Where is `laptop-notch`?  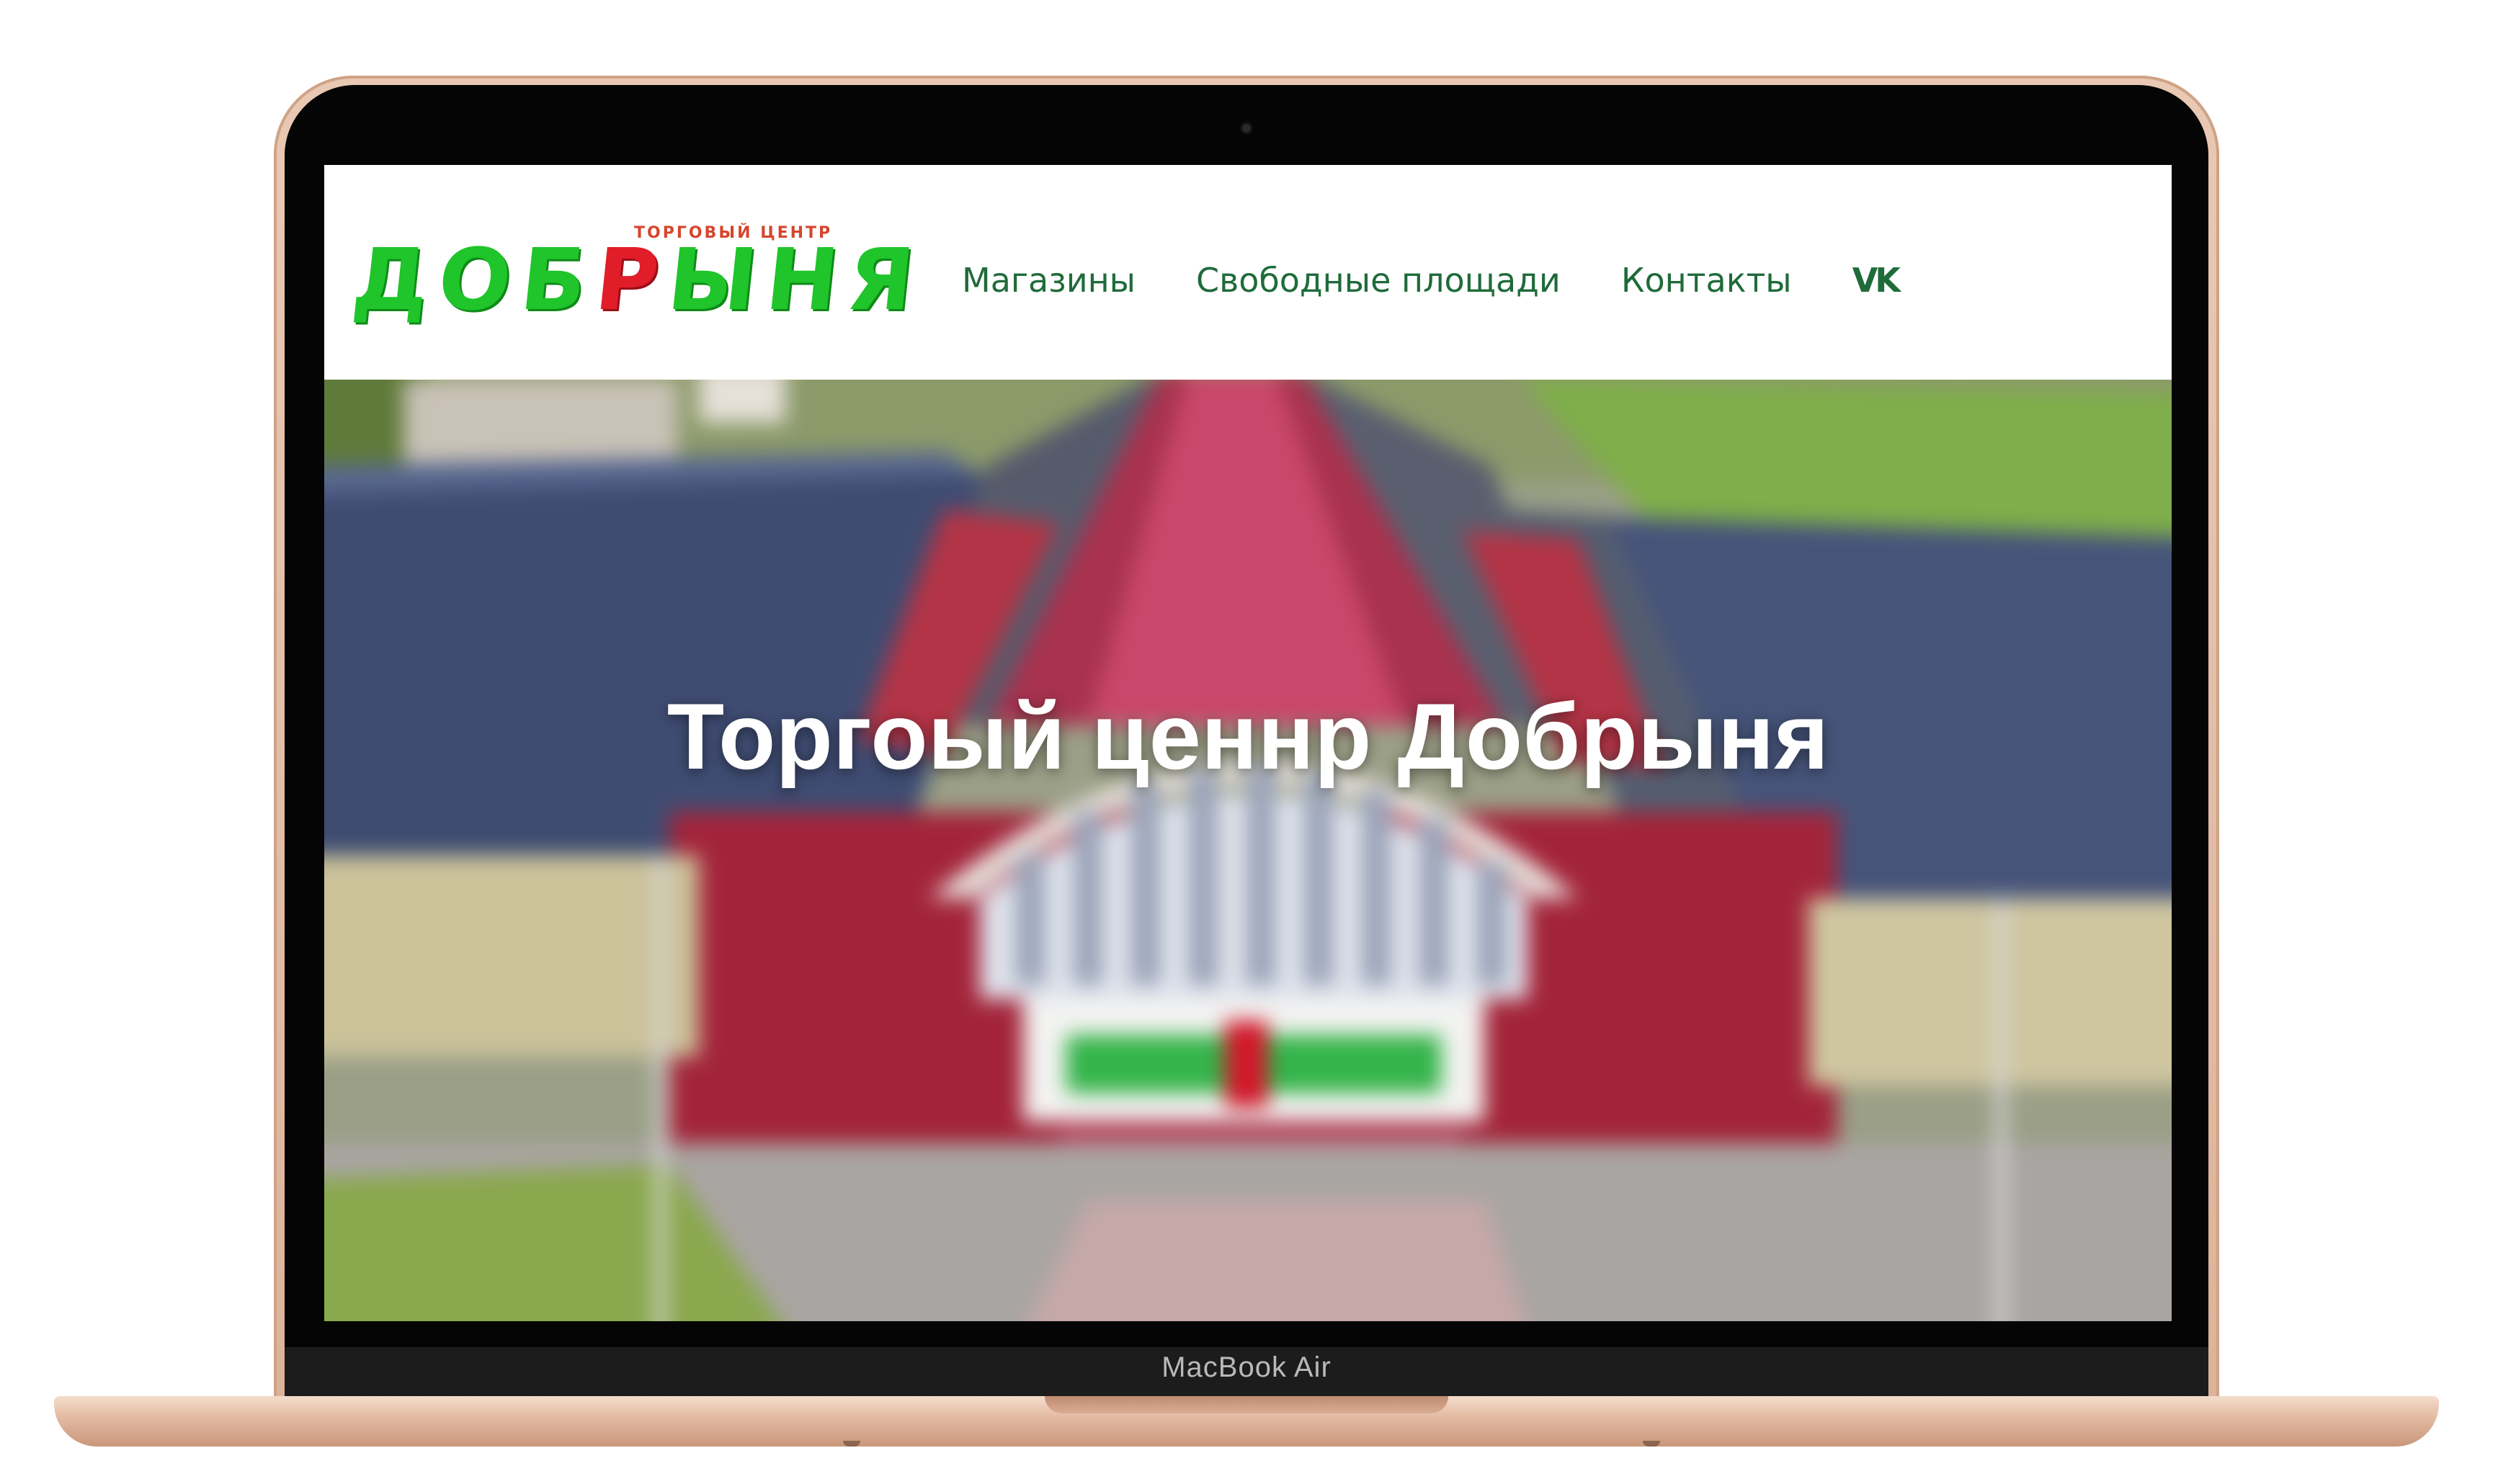
laptop-notch is located at coordinates (1246, 1405).